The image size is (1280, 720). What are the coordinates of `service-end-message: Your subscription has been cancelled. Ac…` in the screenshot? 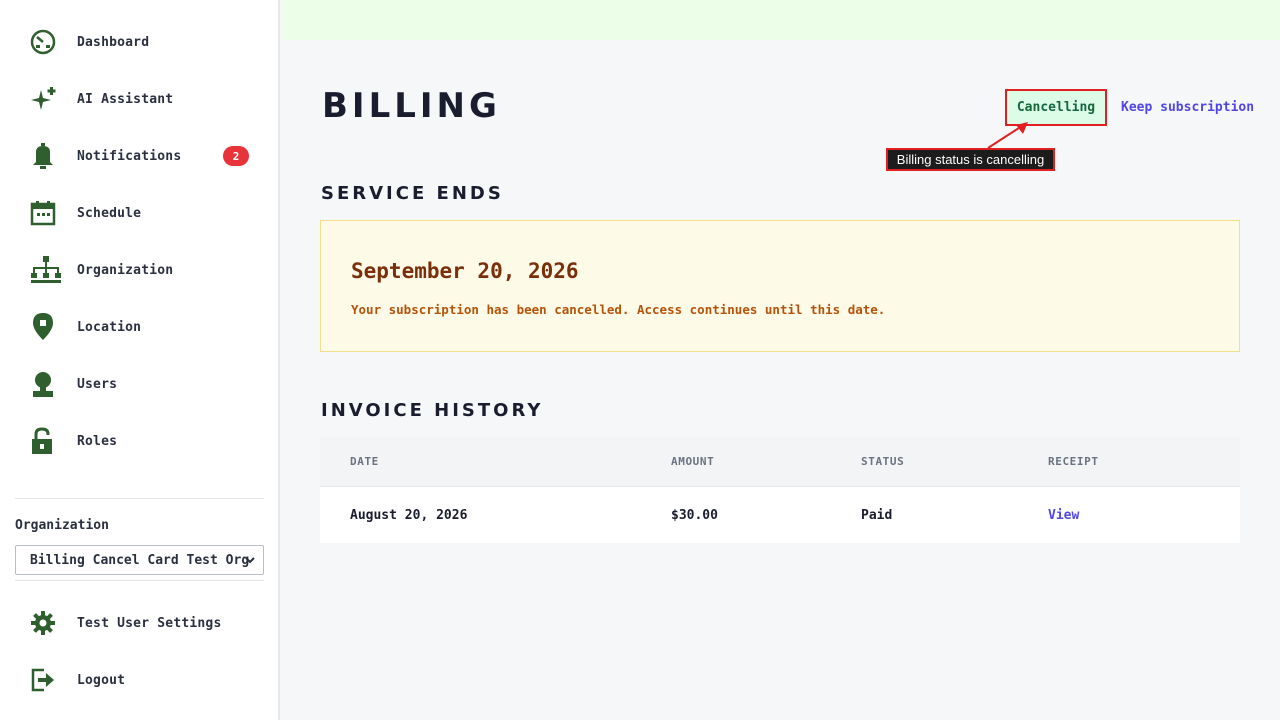 It's located at (618, 309).